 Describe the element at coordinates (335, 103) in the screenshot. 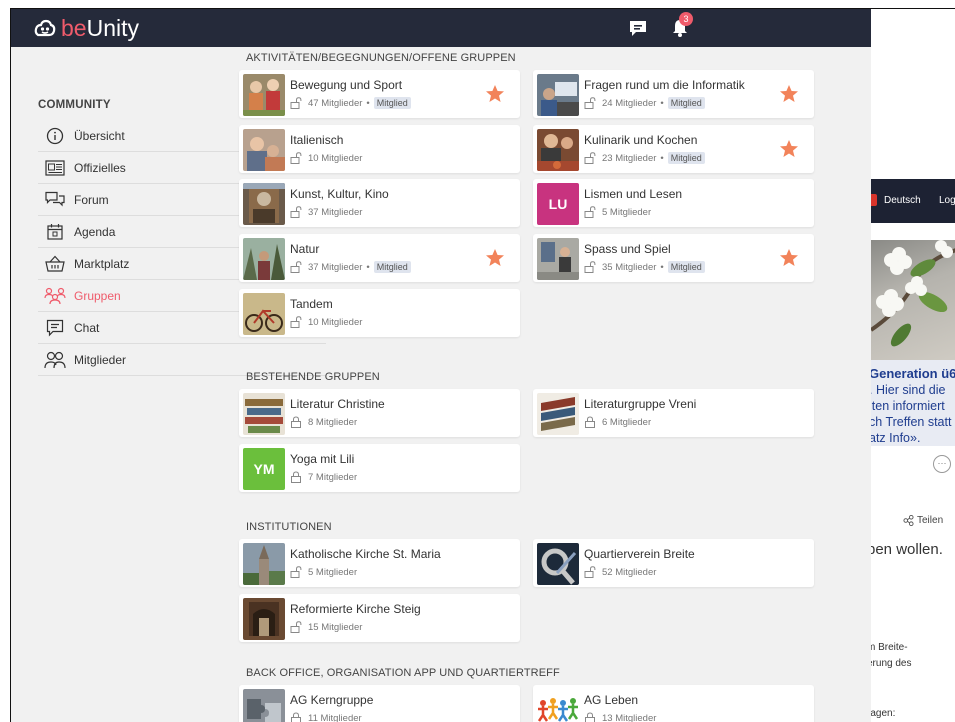

I see `member-count: 47 Mitglieder` at that location.